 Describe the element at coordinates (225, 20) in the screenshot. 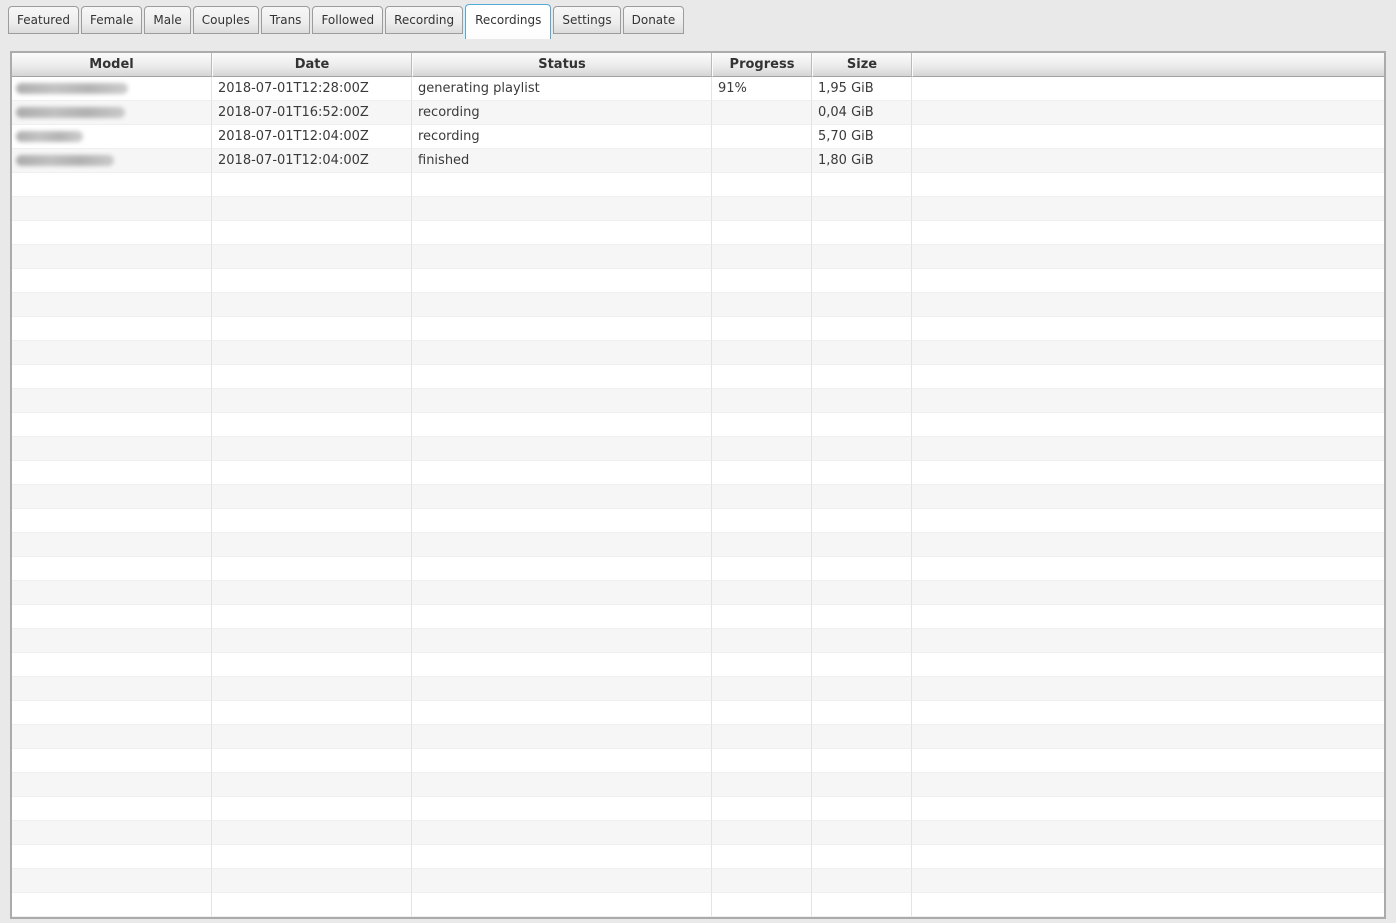

I see `tab-couples: Couples` at that location.